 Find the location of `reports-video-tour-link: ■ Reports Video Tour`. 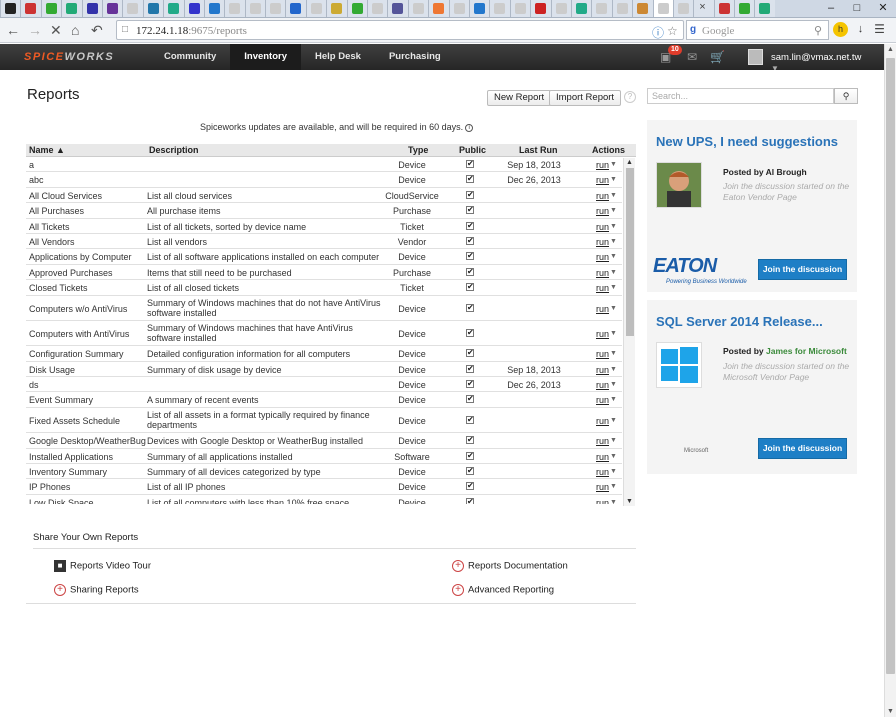

reports-video-tour-link: ■ Reports Video Tour is located at coordinates (102, 566).